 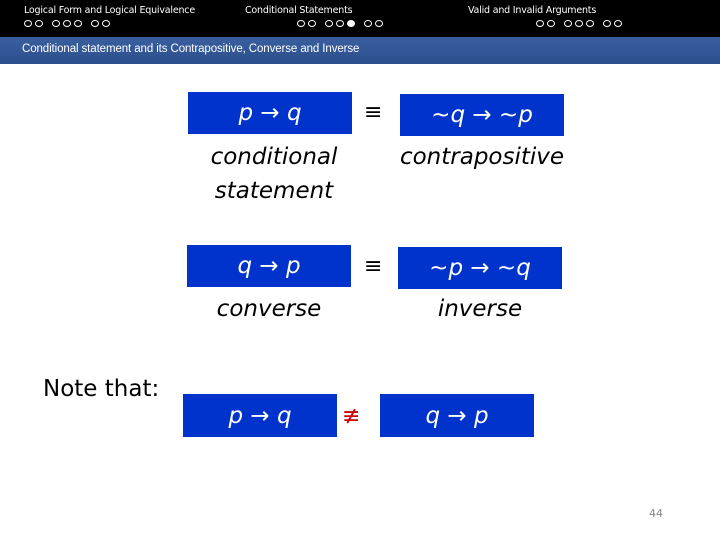 I want to click on inverse-label: inverse, so click(x=480, y=309).